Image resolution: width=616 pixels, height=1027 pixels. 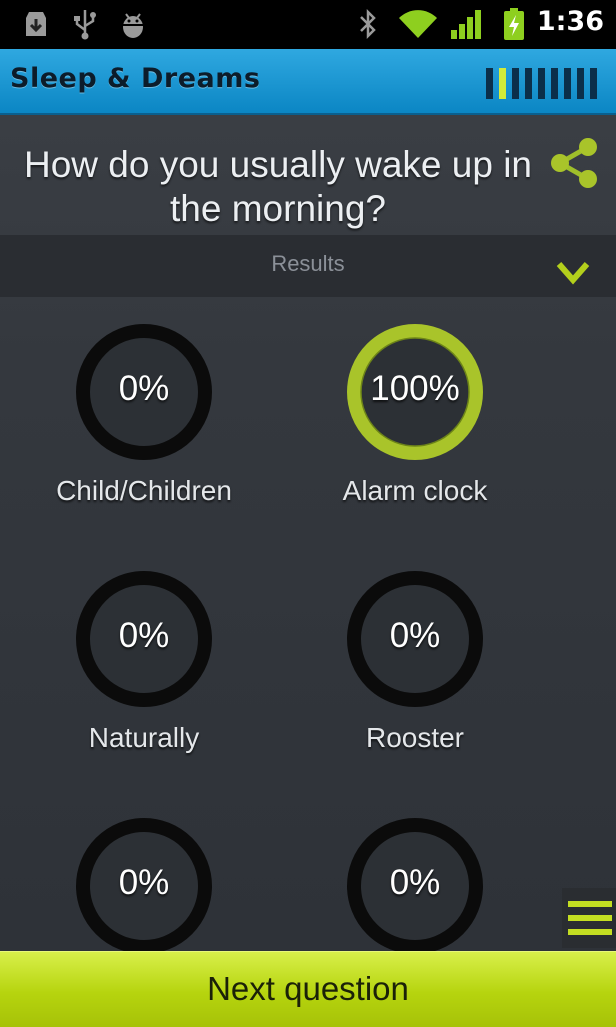 What do you see at coordinates (36, 24) in the screenshot?
I see `download-icon` at bounding box center [36, 24].